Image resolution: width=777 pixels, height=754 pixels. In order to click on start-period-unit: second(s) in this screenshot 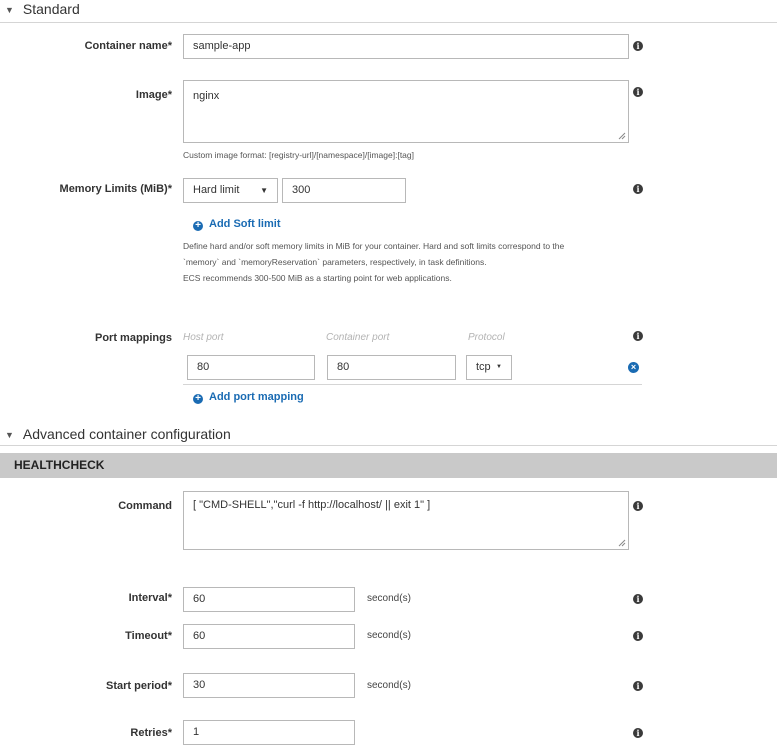, I will do `click(389, 685)`.